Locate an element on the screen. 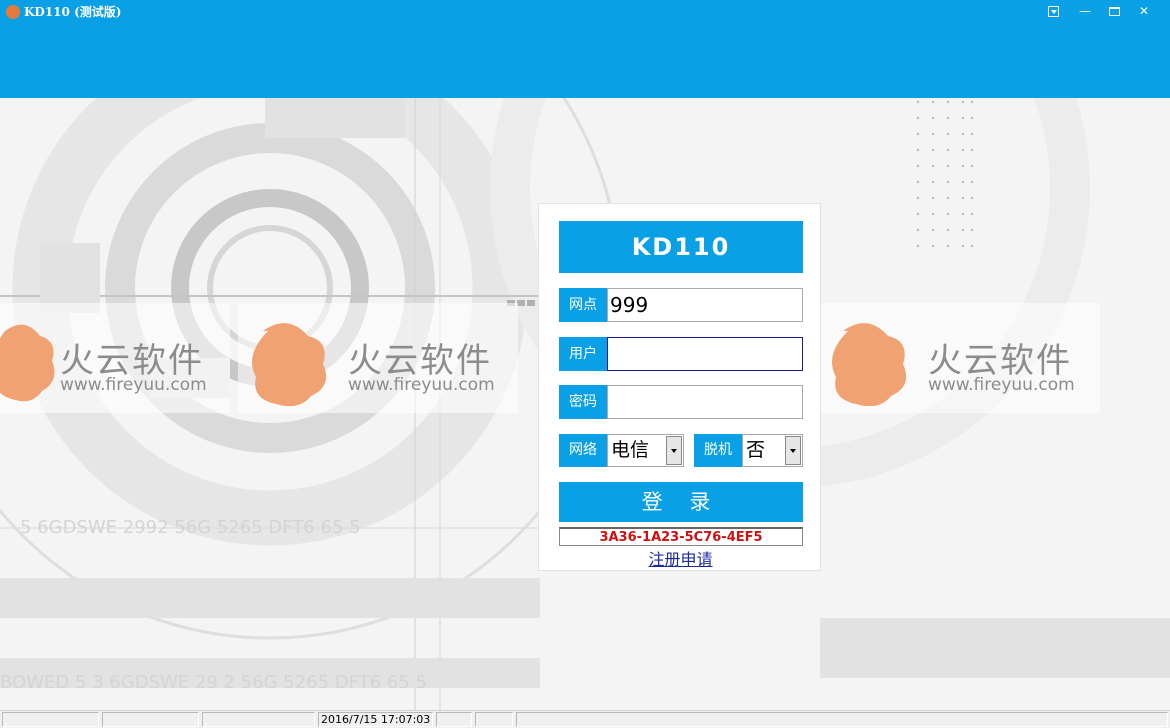 This screenshot has width=1170, height=728. maximize-button is located at coordinates (1114, 11).